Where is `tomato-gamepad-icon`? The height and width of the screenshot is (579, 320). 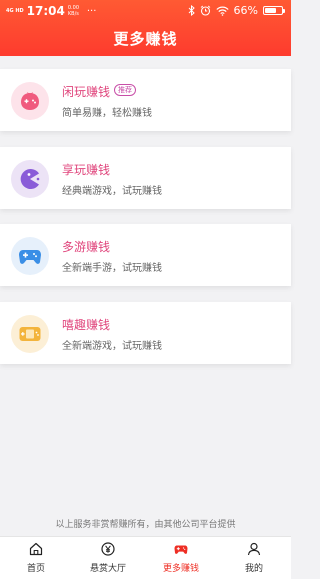 tomato-gamepad-icon is located at coordinates (30, 101).